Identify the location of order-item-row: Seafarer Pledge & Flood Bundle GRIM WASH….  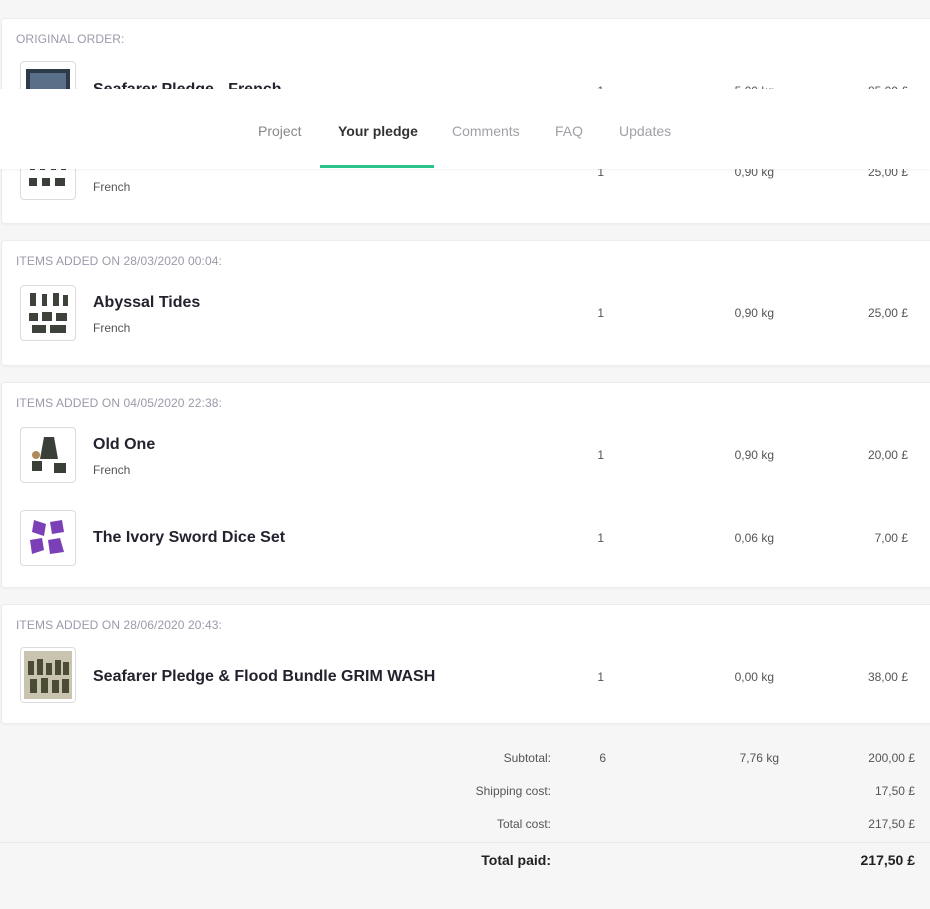
(466, 676).